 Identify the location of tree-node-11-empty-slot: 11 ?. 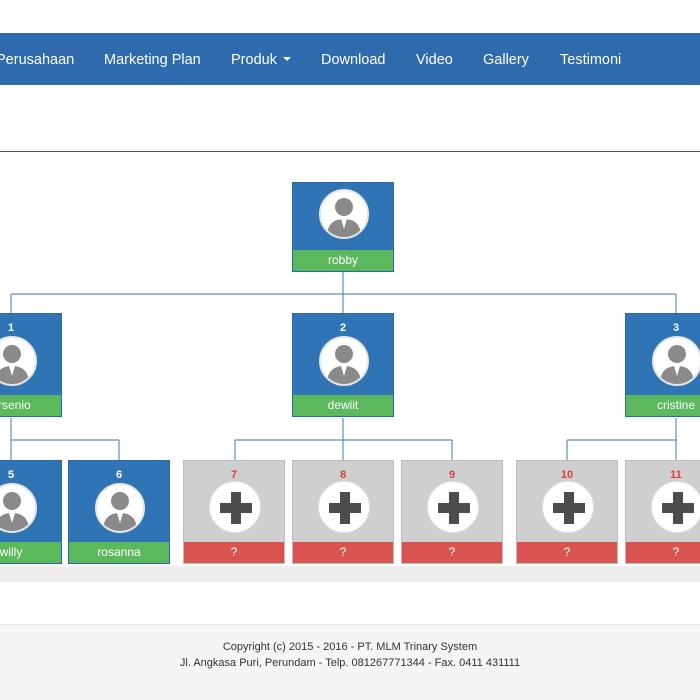
(662, 512).